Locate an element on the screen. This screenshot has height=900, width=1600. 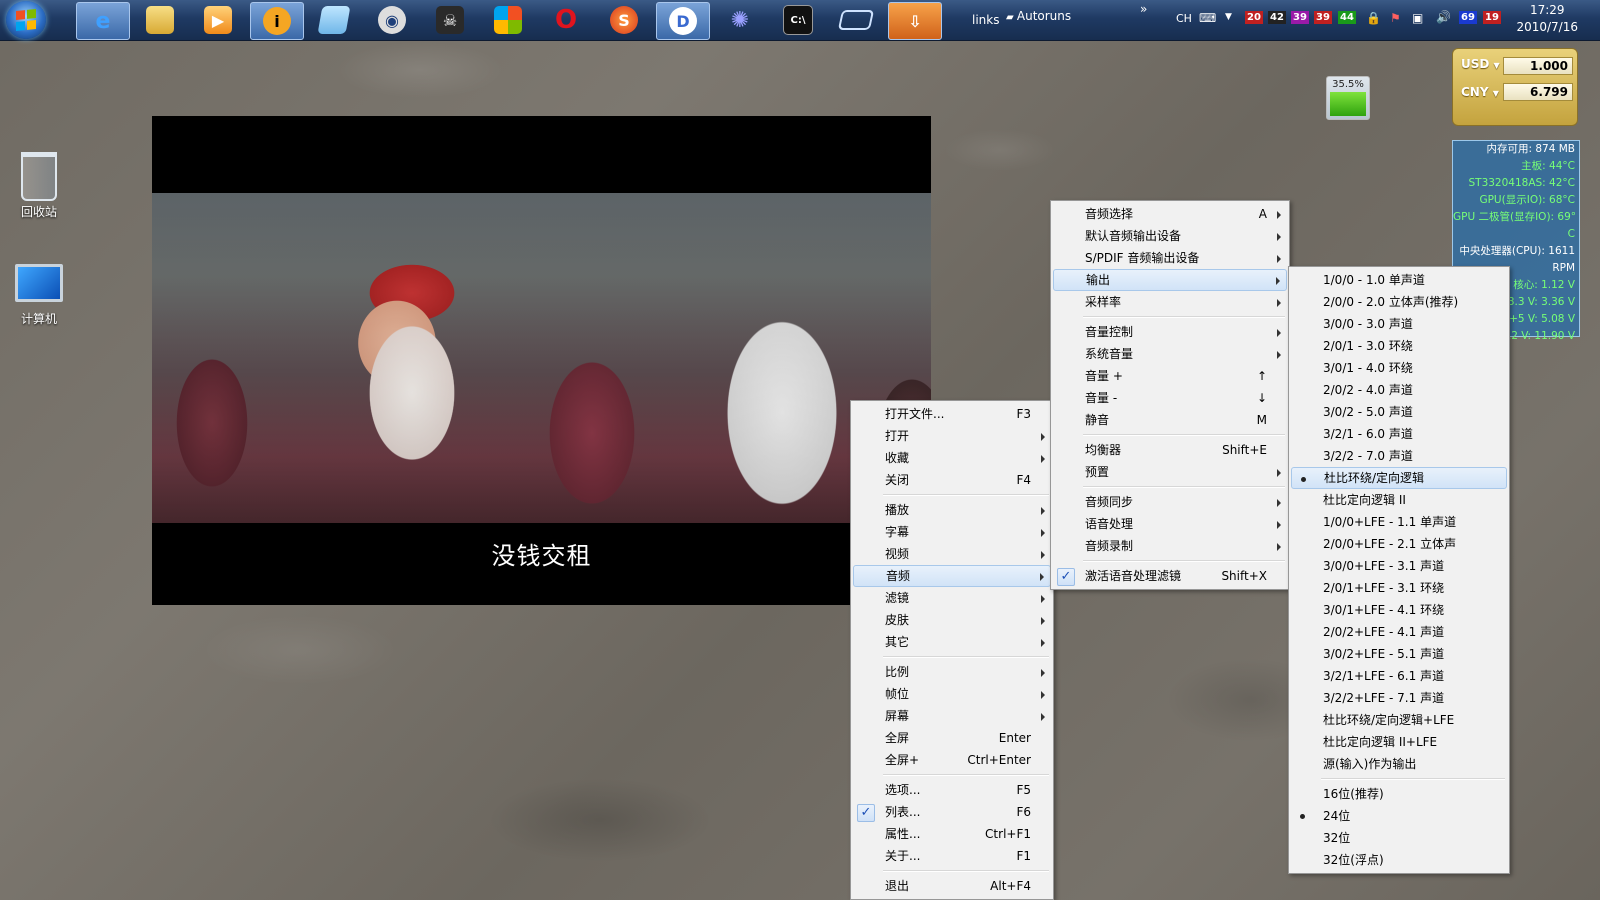
audio-menu-item: 音量 - ↓ is located at coordinates (1170, 398).